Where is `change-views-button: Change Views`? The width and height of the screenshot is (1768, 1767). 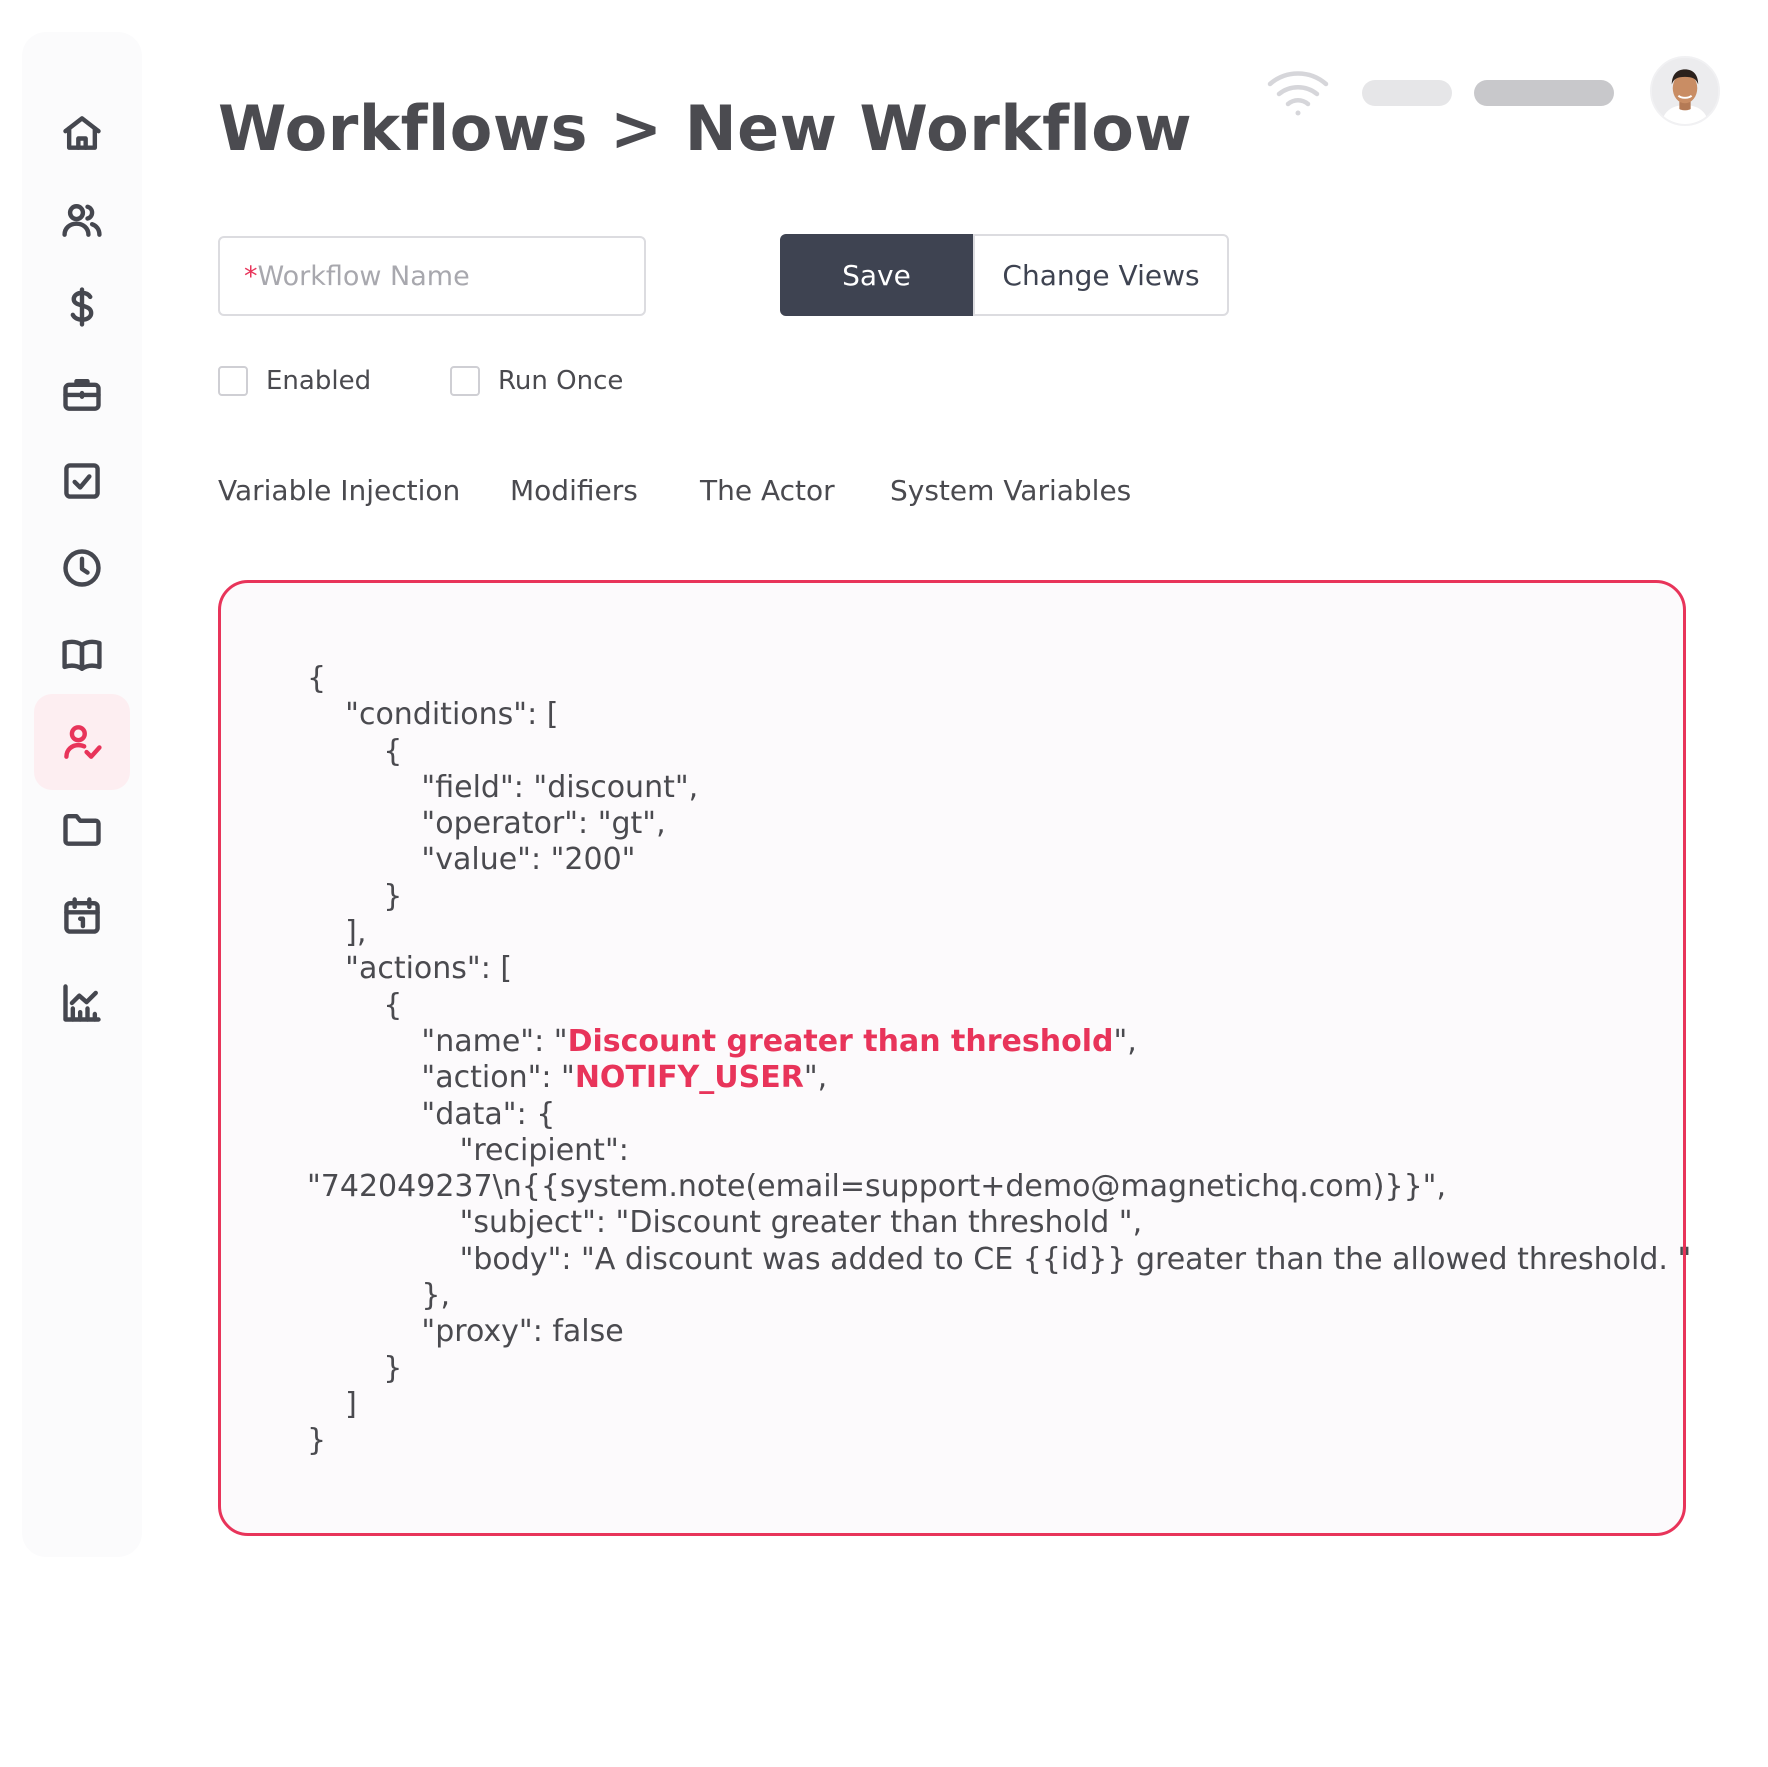 change-views-button: Change Views is located at coordinates (1101, 275).